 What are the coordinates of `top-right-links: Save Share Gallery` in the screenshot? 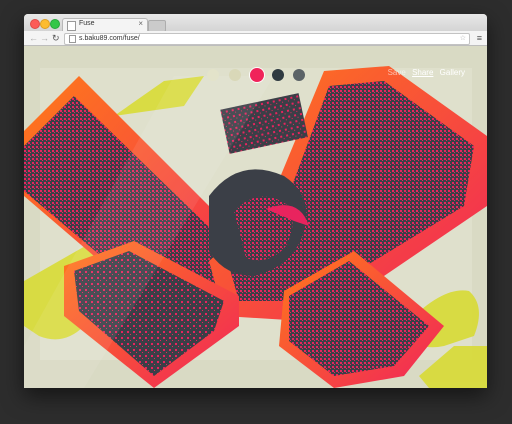 It's located at (424, 72).